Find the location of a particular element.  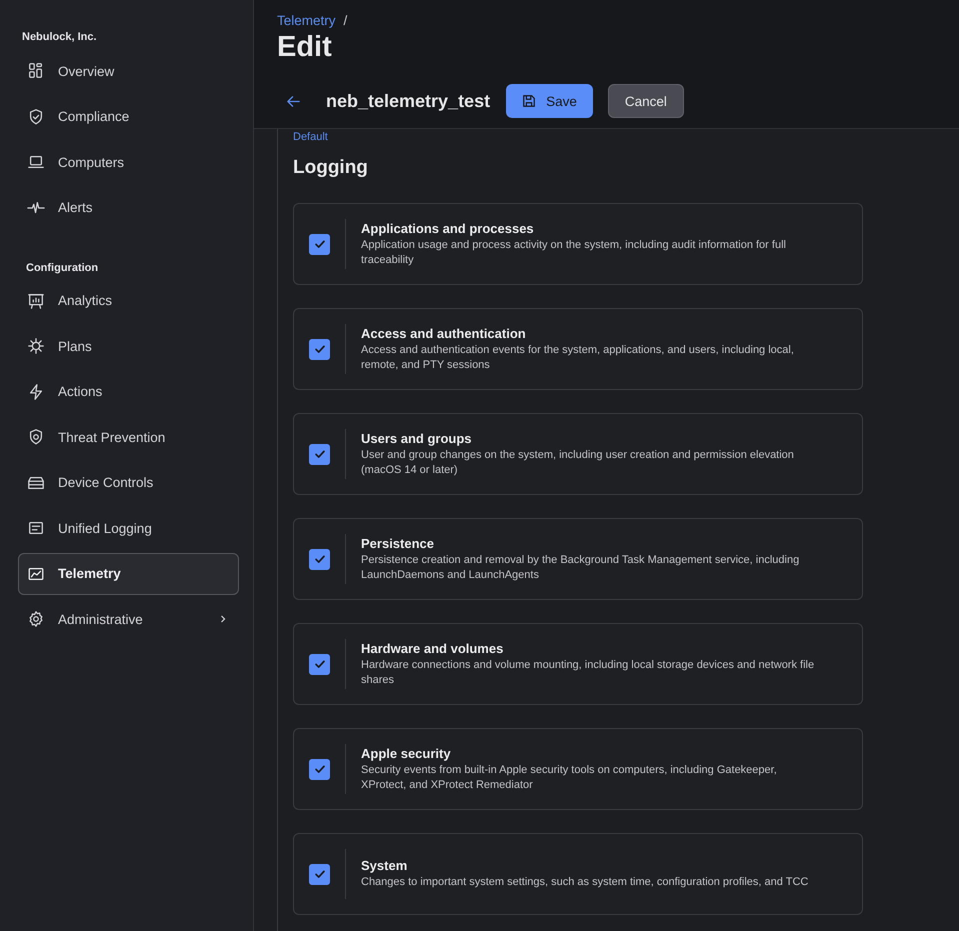

section-heading: Configuration is located at coordinates (62, 268).